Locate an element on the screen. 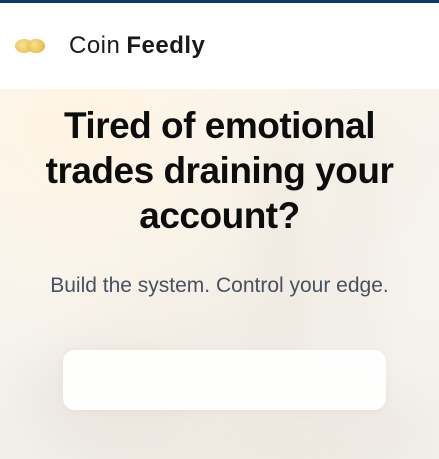  cta-button is located at coordinates (224, 380).